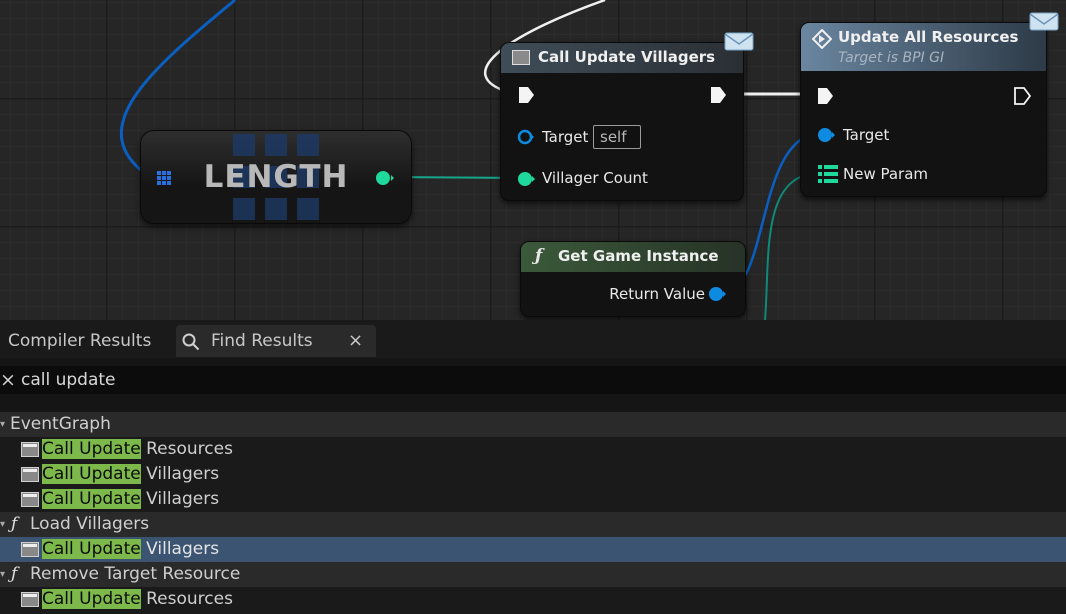  I want to click on call-update-villagers-title: Call Update Villagers, so click(627, 57).